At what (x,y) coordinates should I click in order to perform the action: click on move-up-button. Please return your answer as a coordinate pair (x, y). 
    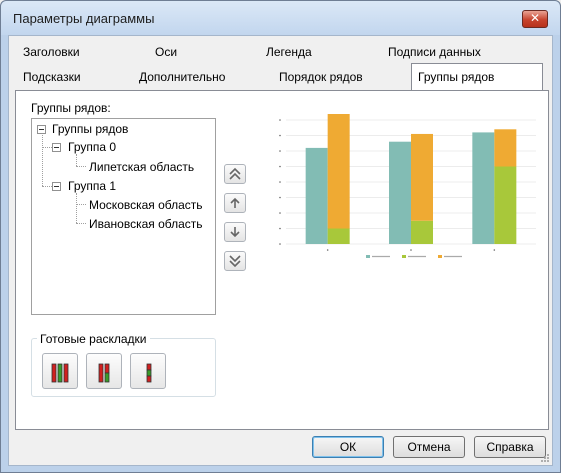
    Looking at the image, I should click on (235, 203).